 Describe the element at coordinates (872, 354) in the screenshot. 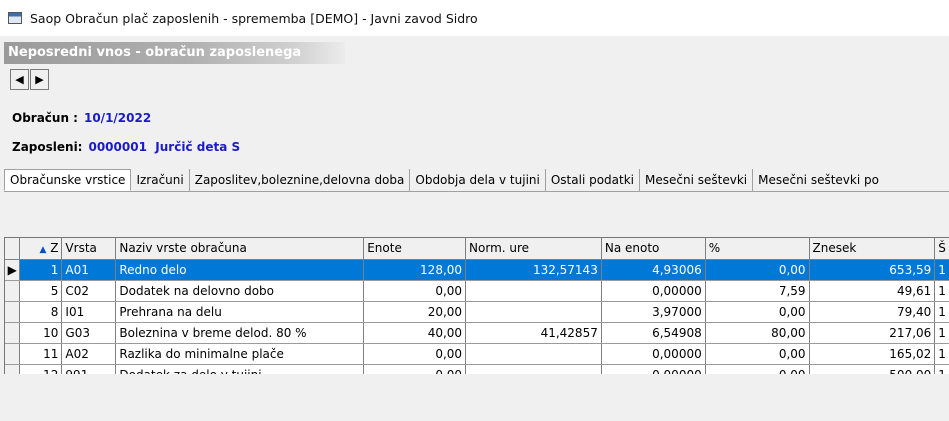

I see `cell-znesek: 165,02` at that location.